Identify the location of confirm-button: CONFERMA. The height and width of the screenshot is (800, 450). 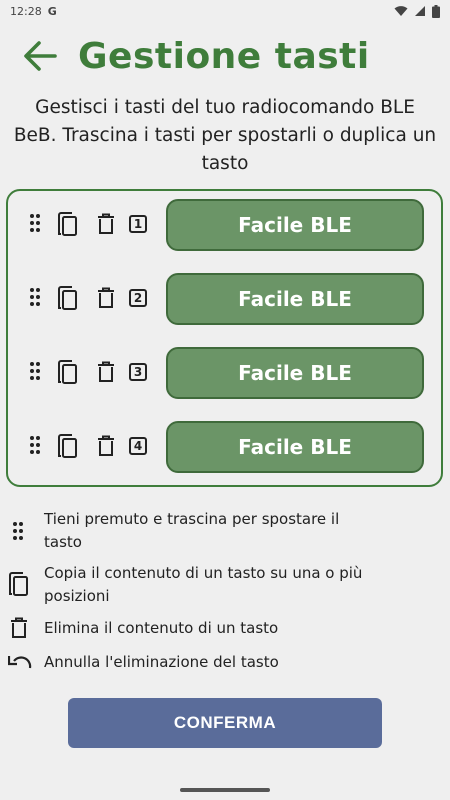
(225, 723).